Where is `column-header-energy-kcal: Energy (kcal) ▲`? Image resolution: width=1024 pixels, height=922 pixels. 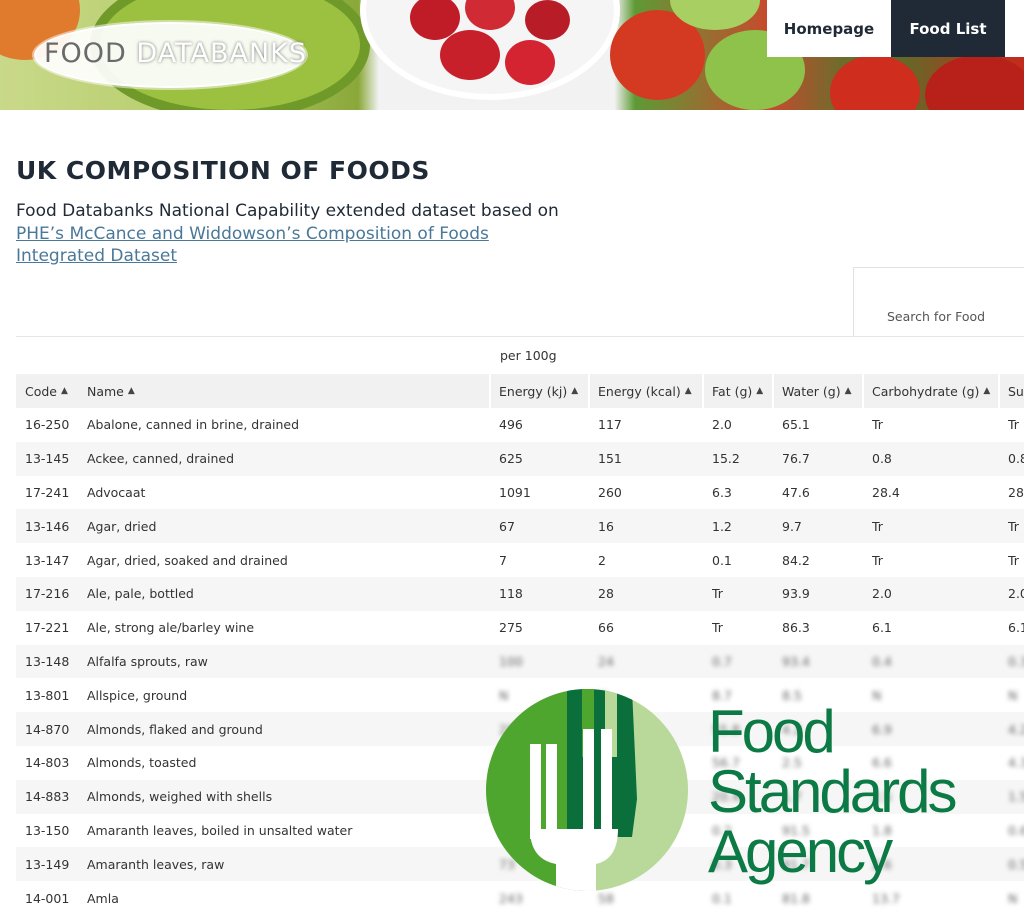
column-header-energy-kcal: Energy (kcal) ▲ is located at coordinates (653, 391).